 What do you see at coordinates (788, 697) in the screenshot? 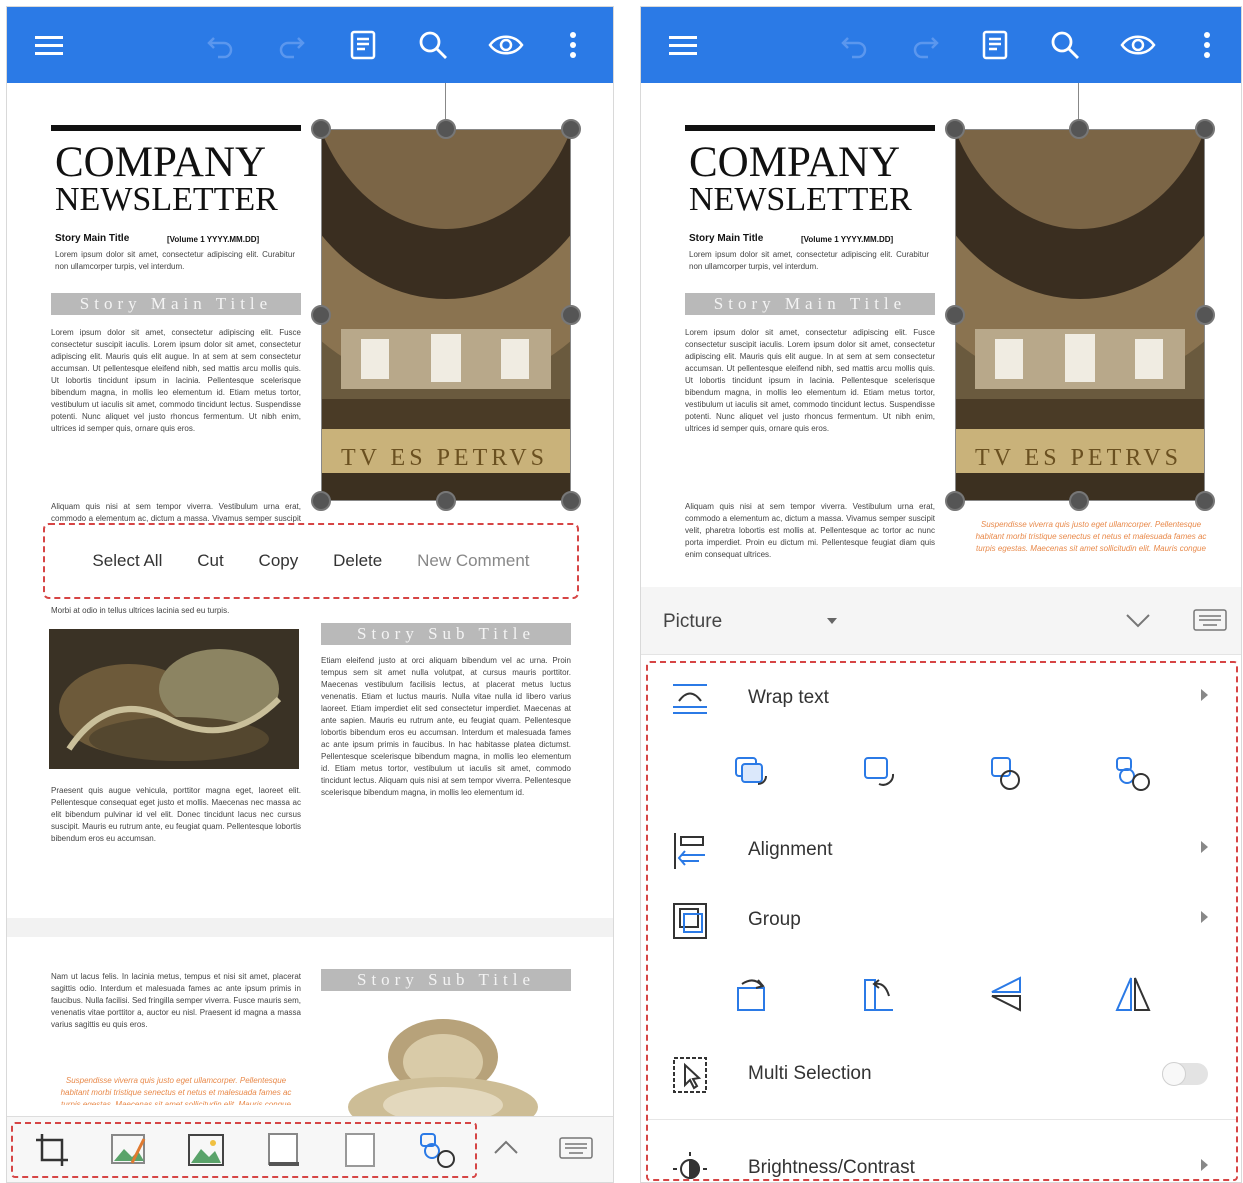
I see `wrap-text-label: Wrap text` at bounding box center [788, 697].